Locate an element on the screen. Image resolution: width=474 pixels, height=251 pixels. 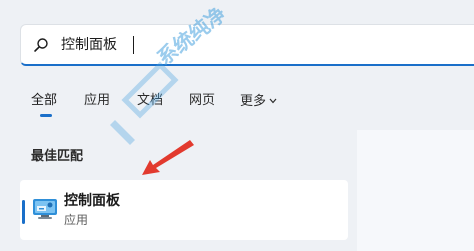
chevron-down-icon is located at coordinates (273, 101).